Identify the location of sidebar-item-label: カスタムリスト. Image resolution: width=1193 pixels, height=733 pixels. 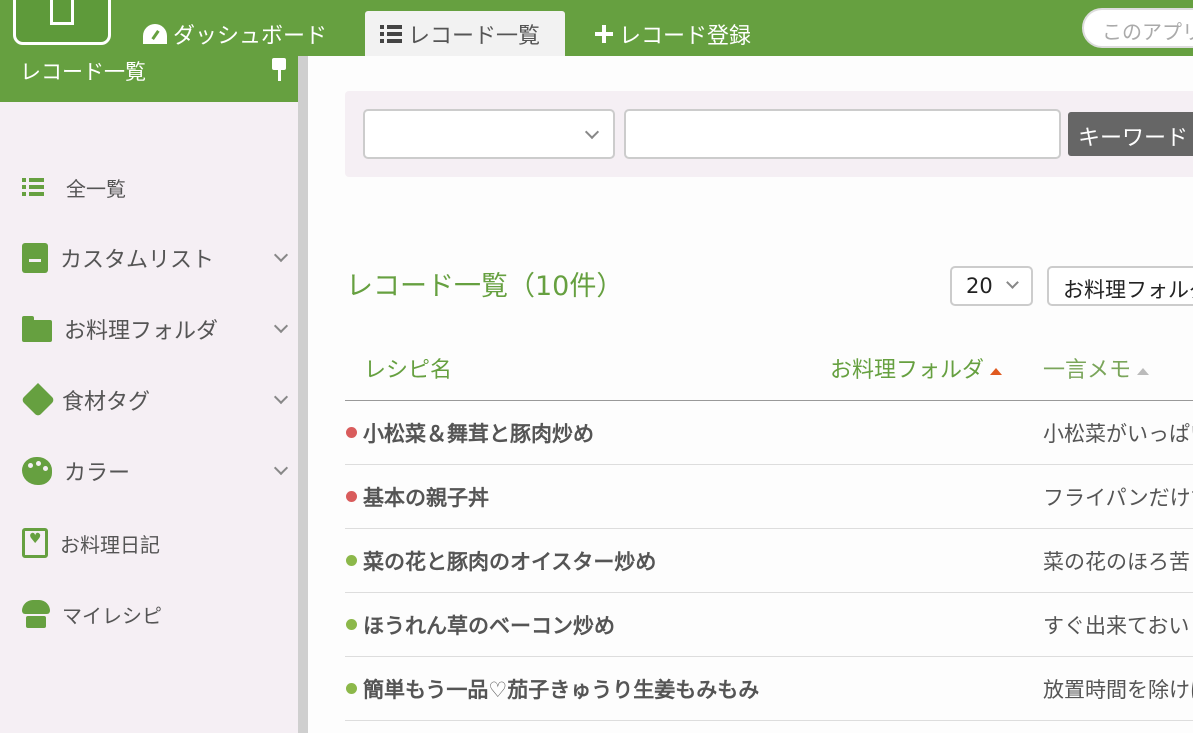
(137, 260).